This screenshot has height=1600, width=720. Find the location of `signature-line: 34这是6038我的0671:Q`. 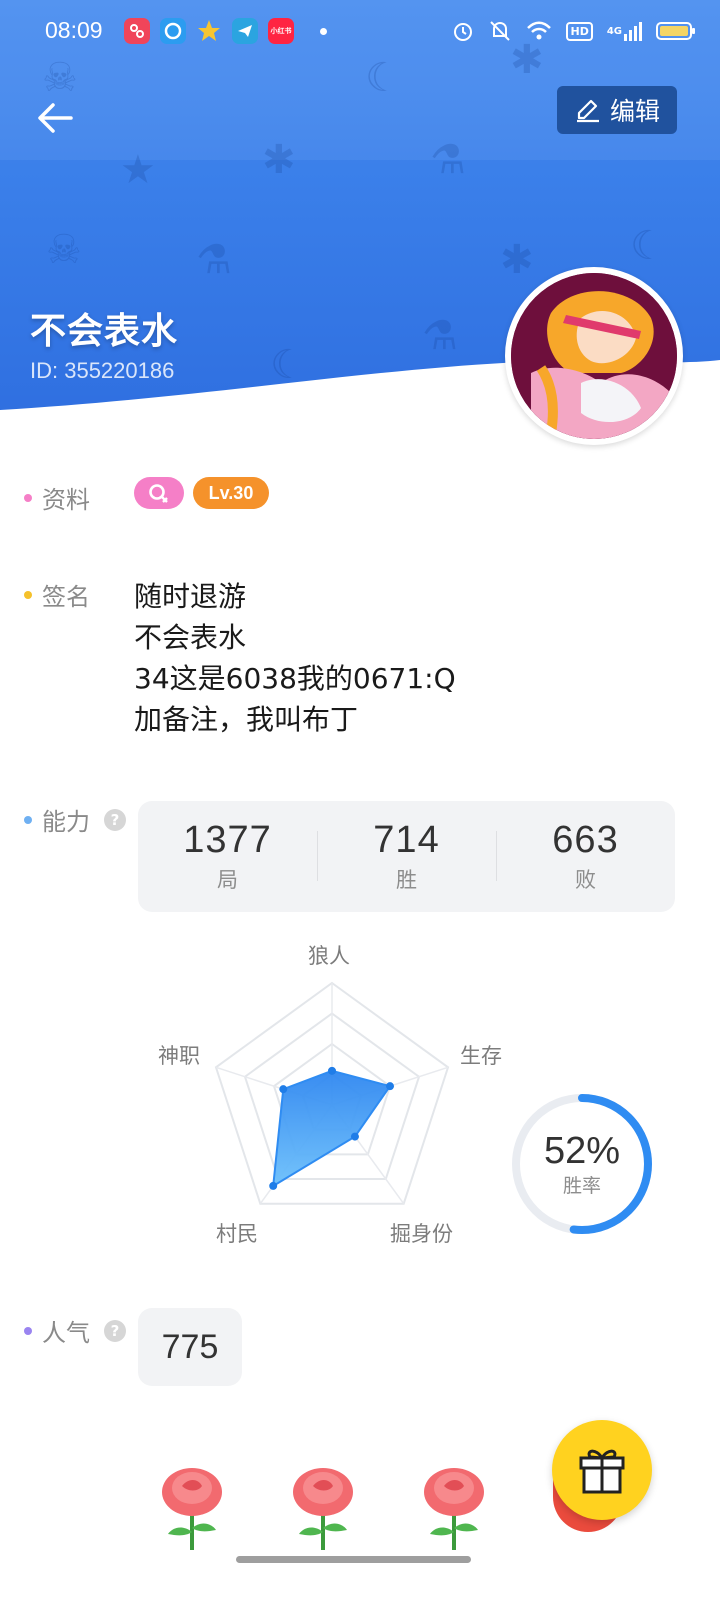

signature-line: 34这是6038我的0671:Q is located at coordinates (295, 678).